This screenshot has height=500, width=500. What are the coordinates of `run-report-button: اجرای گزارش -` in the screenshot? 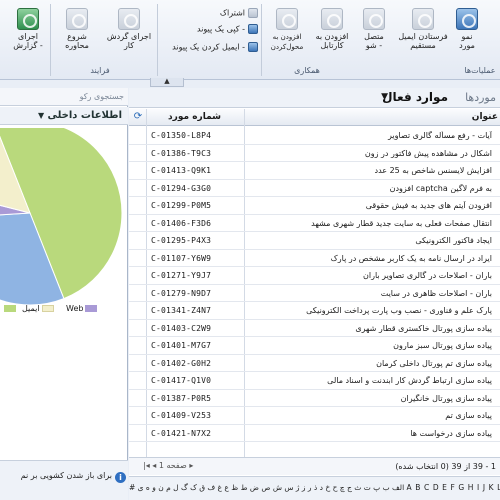 It's located at (28, 29).